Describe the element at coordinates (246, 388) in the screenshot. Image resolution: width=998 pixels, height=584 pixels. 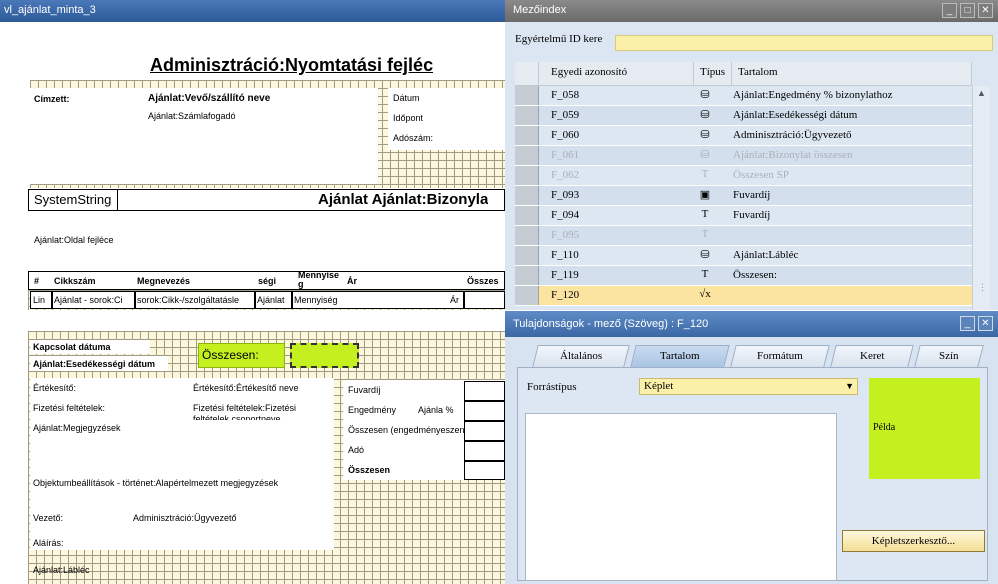
I see `sales-value: Értékesítő:Értékesítő neve` at that location.